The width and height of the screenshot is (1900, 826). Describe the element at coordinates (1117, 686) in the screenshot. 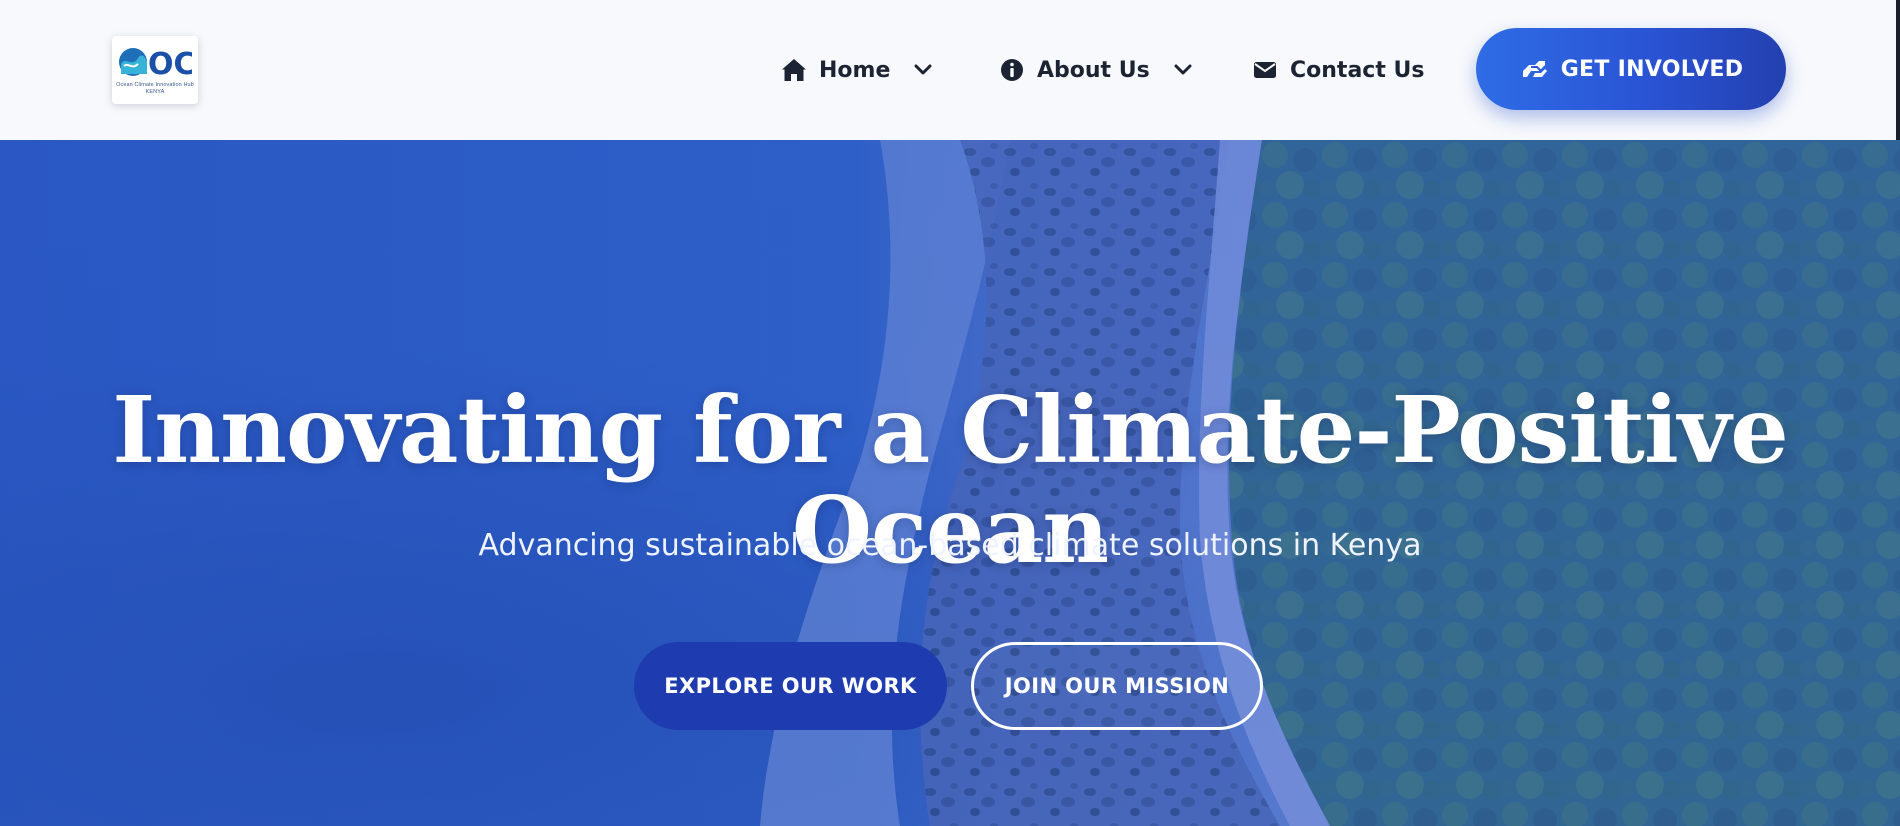

I see `join-our-mission-button: JOIN OUR MISSION` at that location.